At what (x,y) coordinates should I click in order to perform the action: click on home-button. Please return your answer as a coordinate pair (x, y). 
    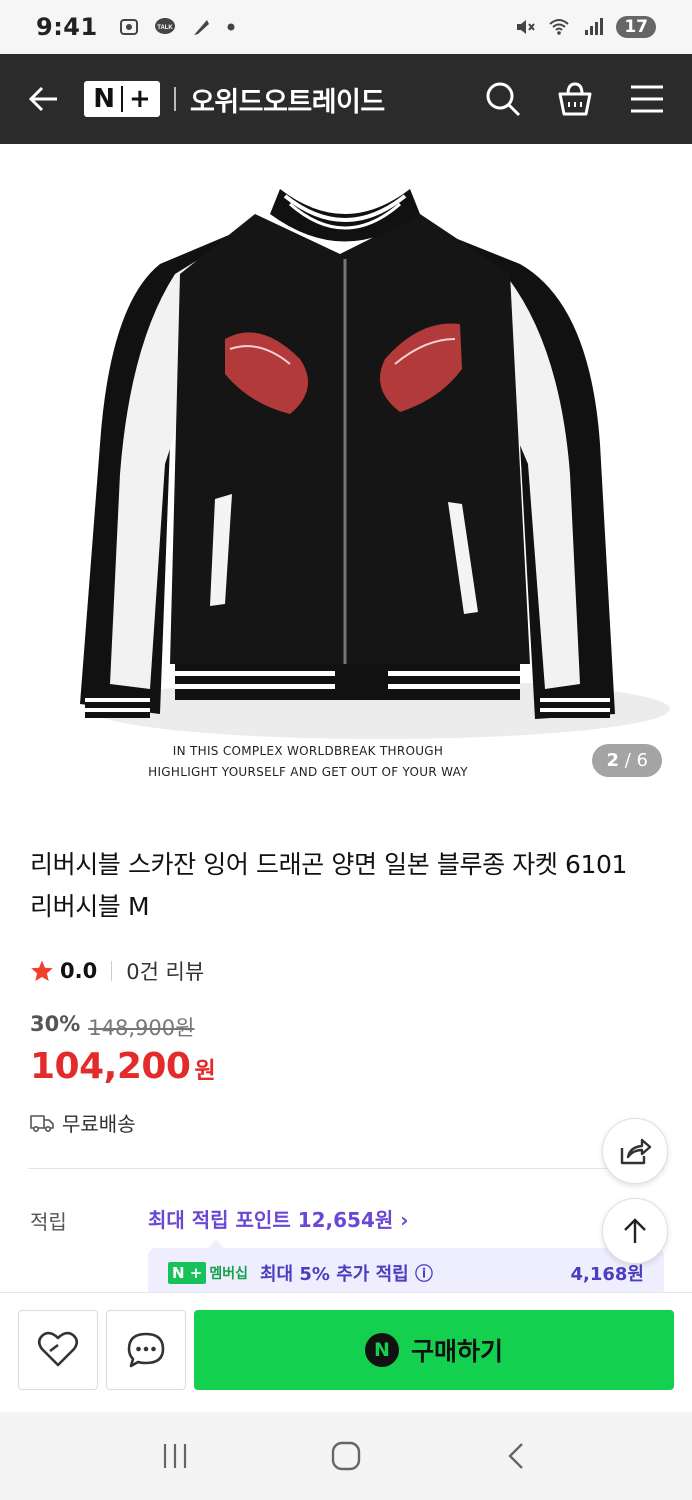
    Looking at the image, I should click on (346, 1456).